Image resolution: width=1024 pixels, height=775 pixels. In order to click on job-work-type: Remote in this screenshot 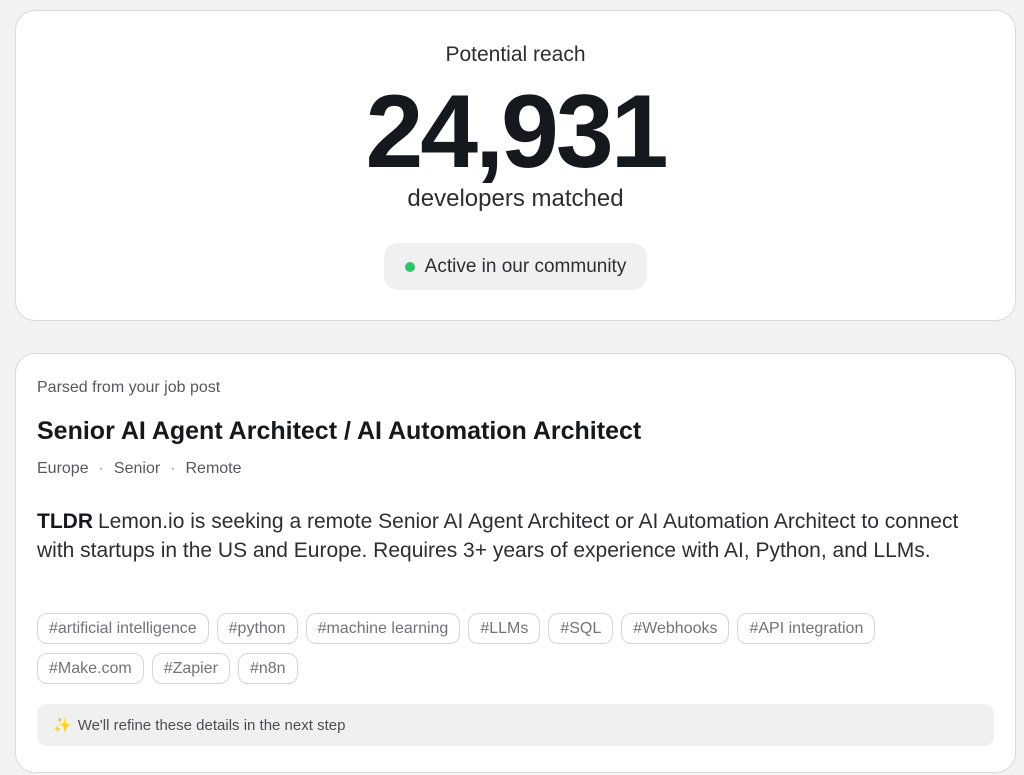, I will do `click(213, 468)`.